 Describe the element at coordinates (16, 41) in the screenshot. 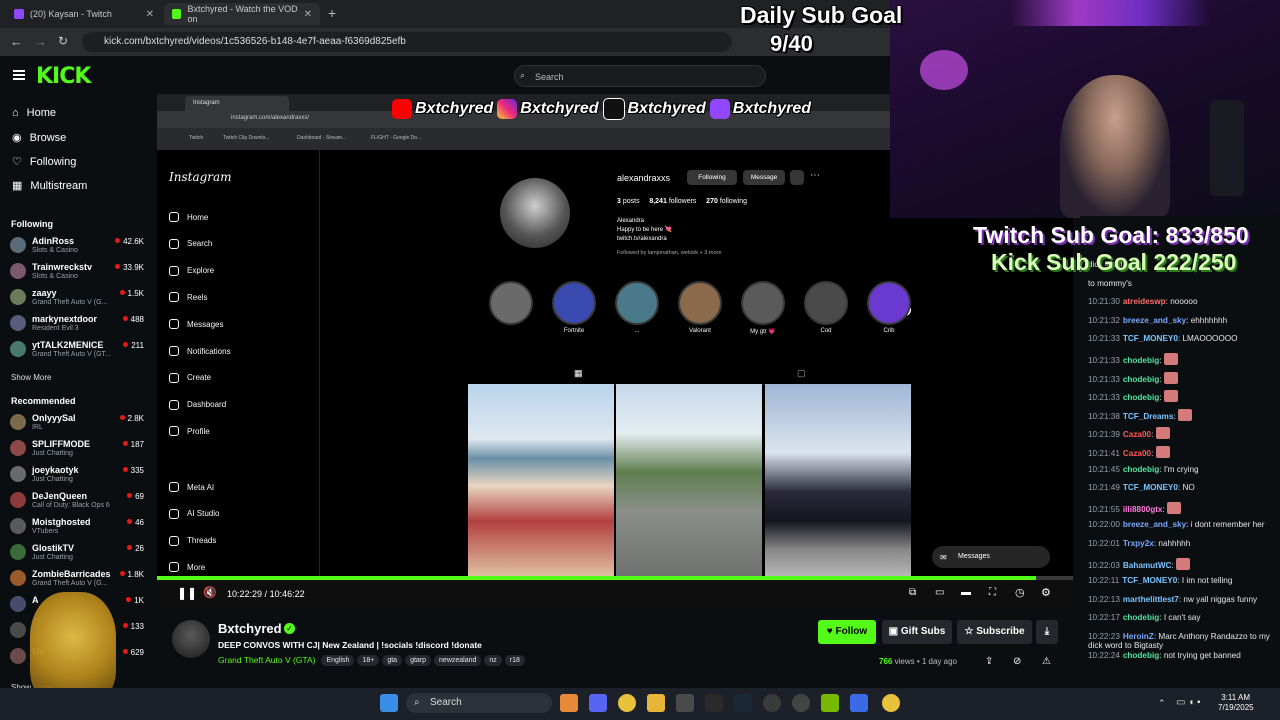

I see `back-icon: ←` at that location.